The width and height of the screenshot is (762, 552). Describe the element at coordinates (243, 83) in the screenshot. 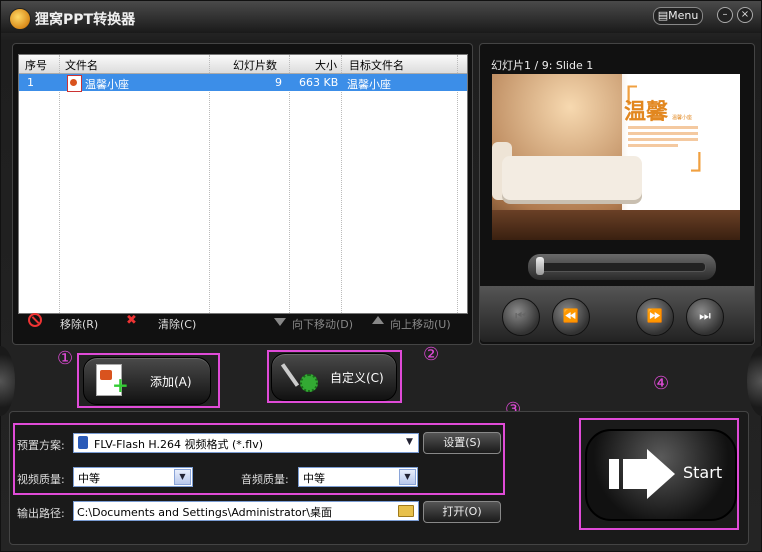

I see `table-row: 1 温馨小座 9 663 KB 温馨小座` at that location.